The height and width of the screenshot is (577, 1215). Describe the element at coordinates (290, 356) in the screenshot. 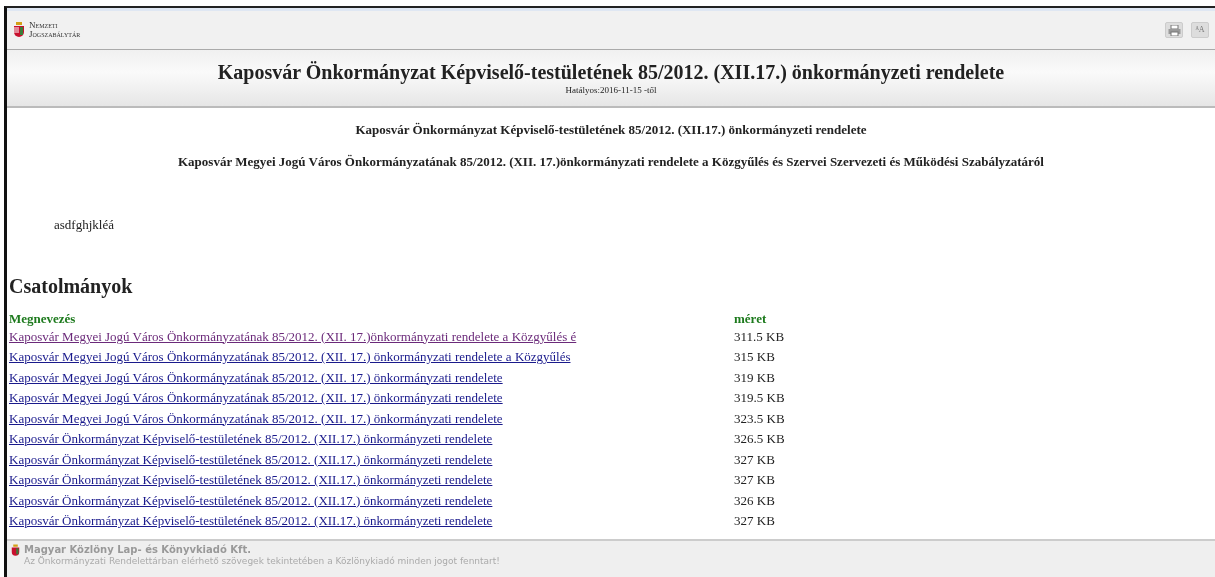

I see `attachment-link: Kaposvár Megyei Jogú Város Önkormányzatának 85/2012. (XII. 17.) önkormányzati rendelete a Közgyűlés` at that location.